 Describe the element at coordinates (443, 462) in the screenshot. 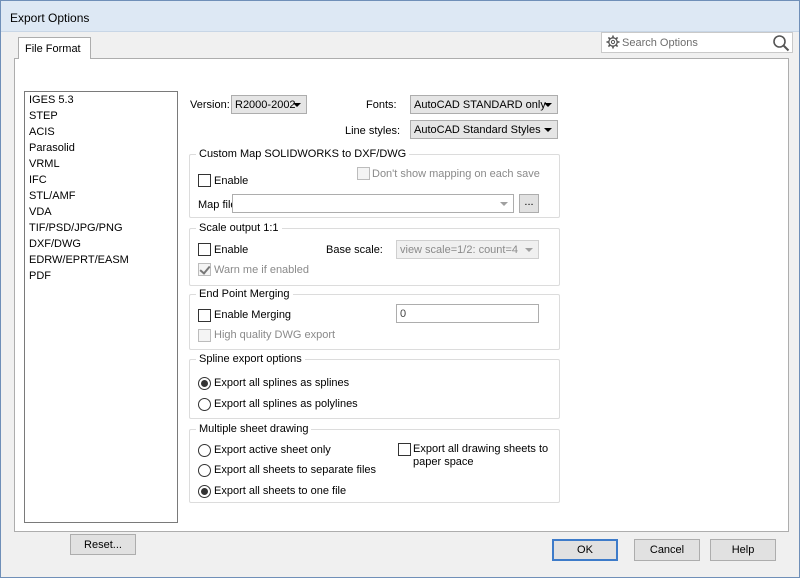

I see `paper-space-label-line2: paper space` at that location.